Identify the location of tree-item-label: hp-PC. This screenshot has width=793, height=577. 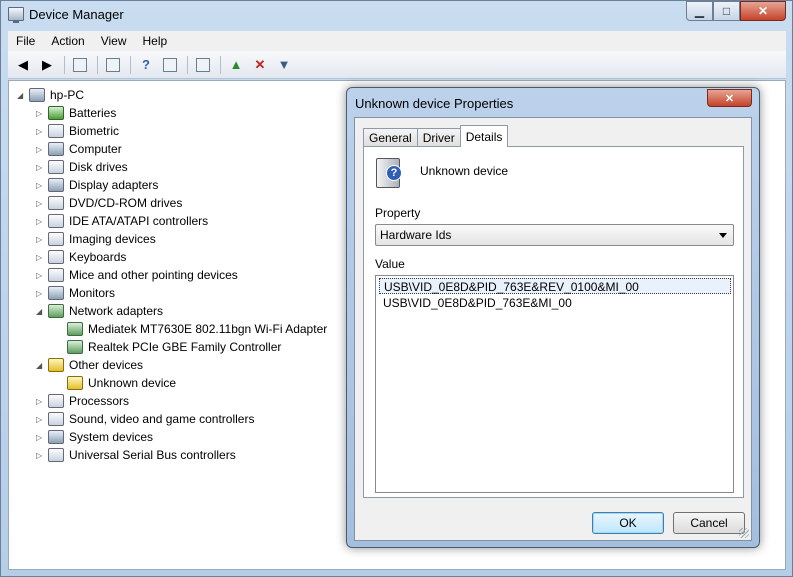
(67, 95).